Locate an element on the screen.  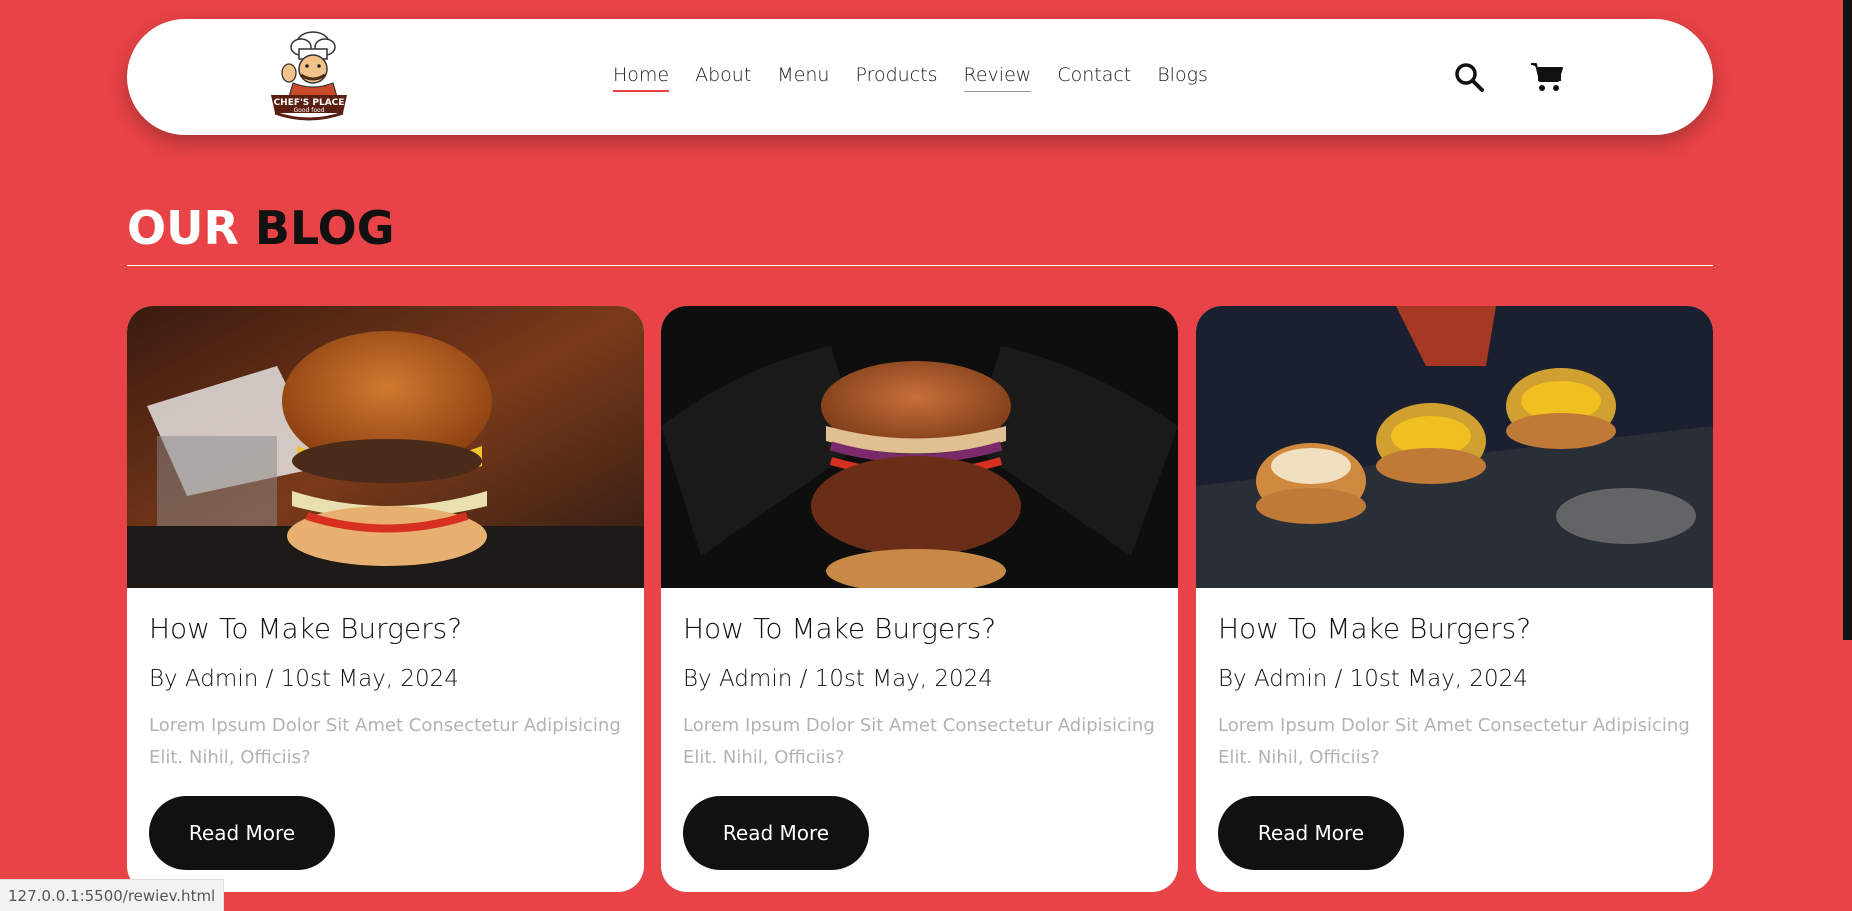
section-divider is located at coordinates (920, 265).